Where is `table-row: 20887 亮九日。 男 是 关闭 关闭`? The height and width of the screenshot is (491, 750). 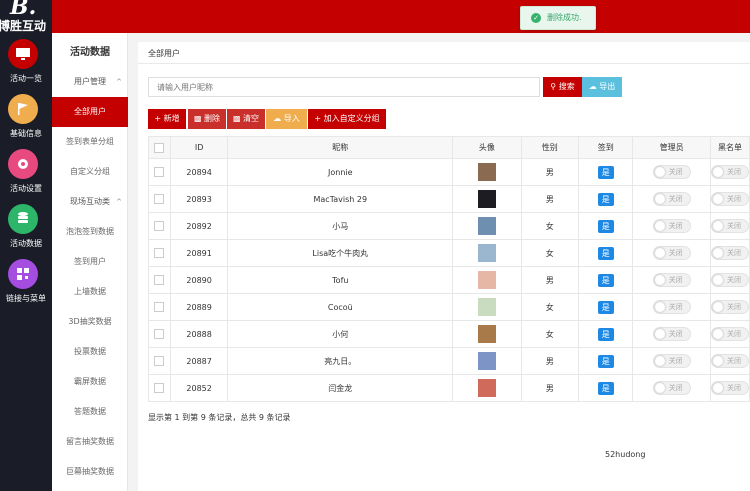 table-row: 20887 亮九日。 男 是 关闭 关闭 is located at coordinates (449, 361).